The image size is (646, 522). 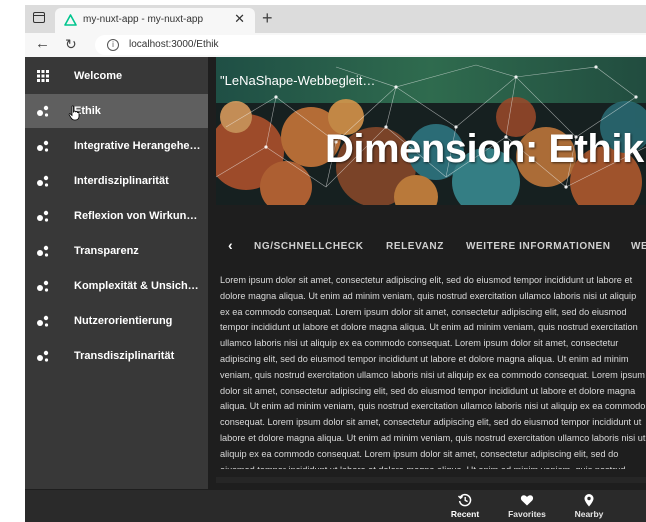 I want to click on card-divider, so click(x=431, y=480).